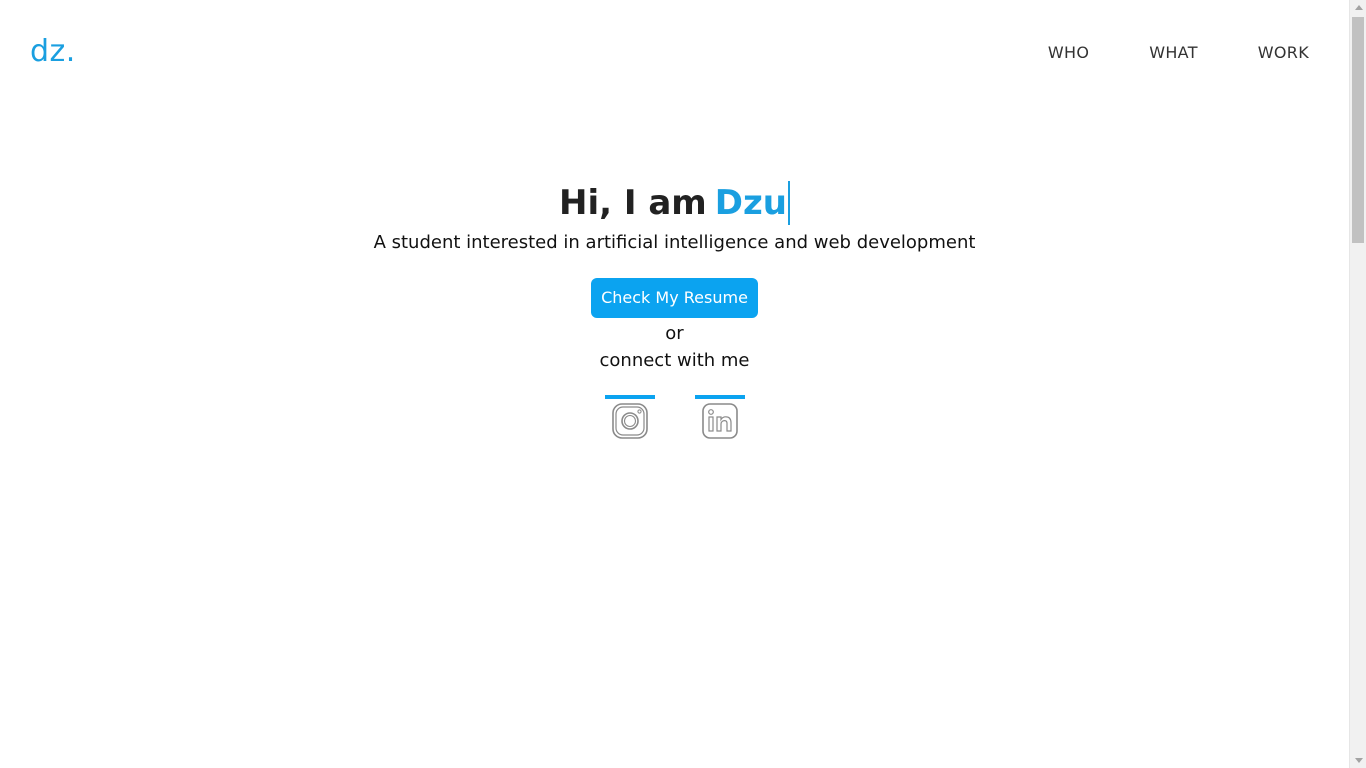 The width and height of the screenshot is (1366, 768). I want to click on nav-link-work: WORK, so click(1283, 52).